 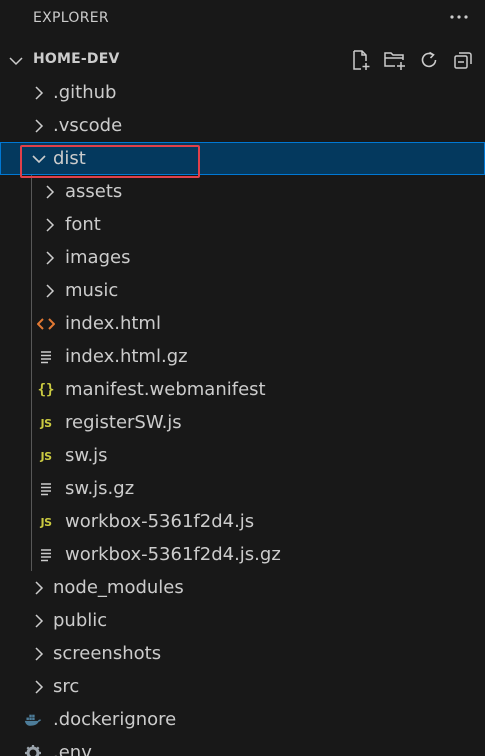 What do you see at coordinates (242, 455) in the screenshot?
I see `tree-item-sw-js: JS sw.js` at bounding box center [242, 455].